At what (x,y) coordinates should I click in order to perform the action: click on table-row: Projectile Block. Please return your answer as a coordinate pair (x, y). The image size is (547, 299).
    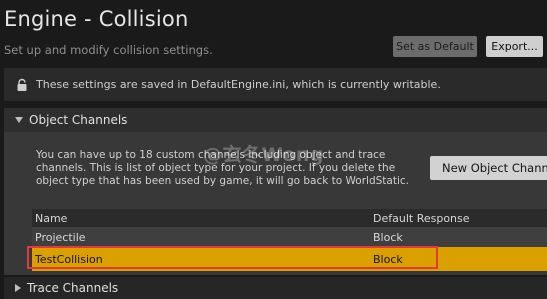
    Looking at the image, I should click on (289, 237).